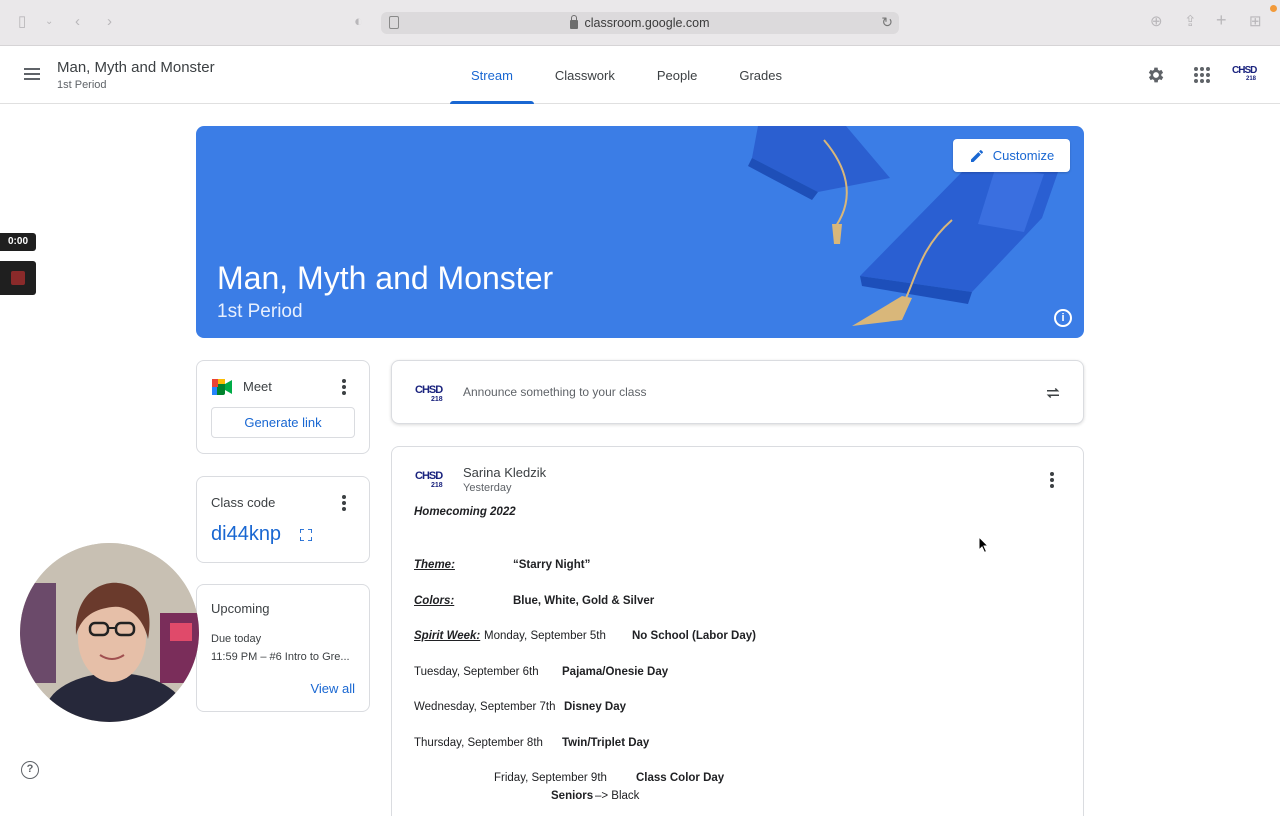 This screenshot has width=1280, height=816. Describe the element at coordinates (109, 22) in the screenshot. I see `forward-icon: ›` at that location.